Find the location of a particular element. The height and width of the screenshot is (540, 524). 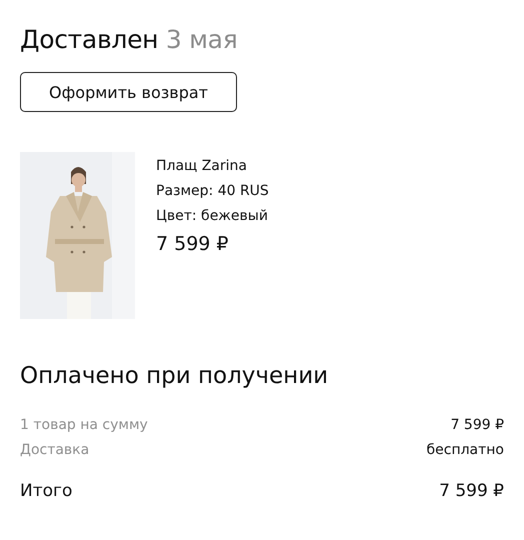

total-label: Итого is located at coordinates (46, 491).